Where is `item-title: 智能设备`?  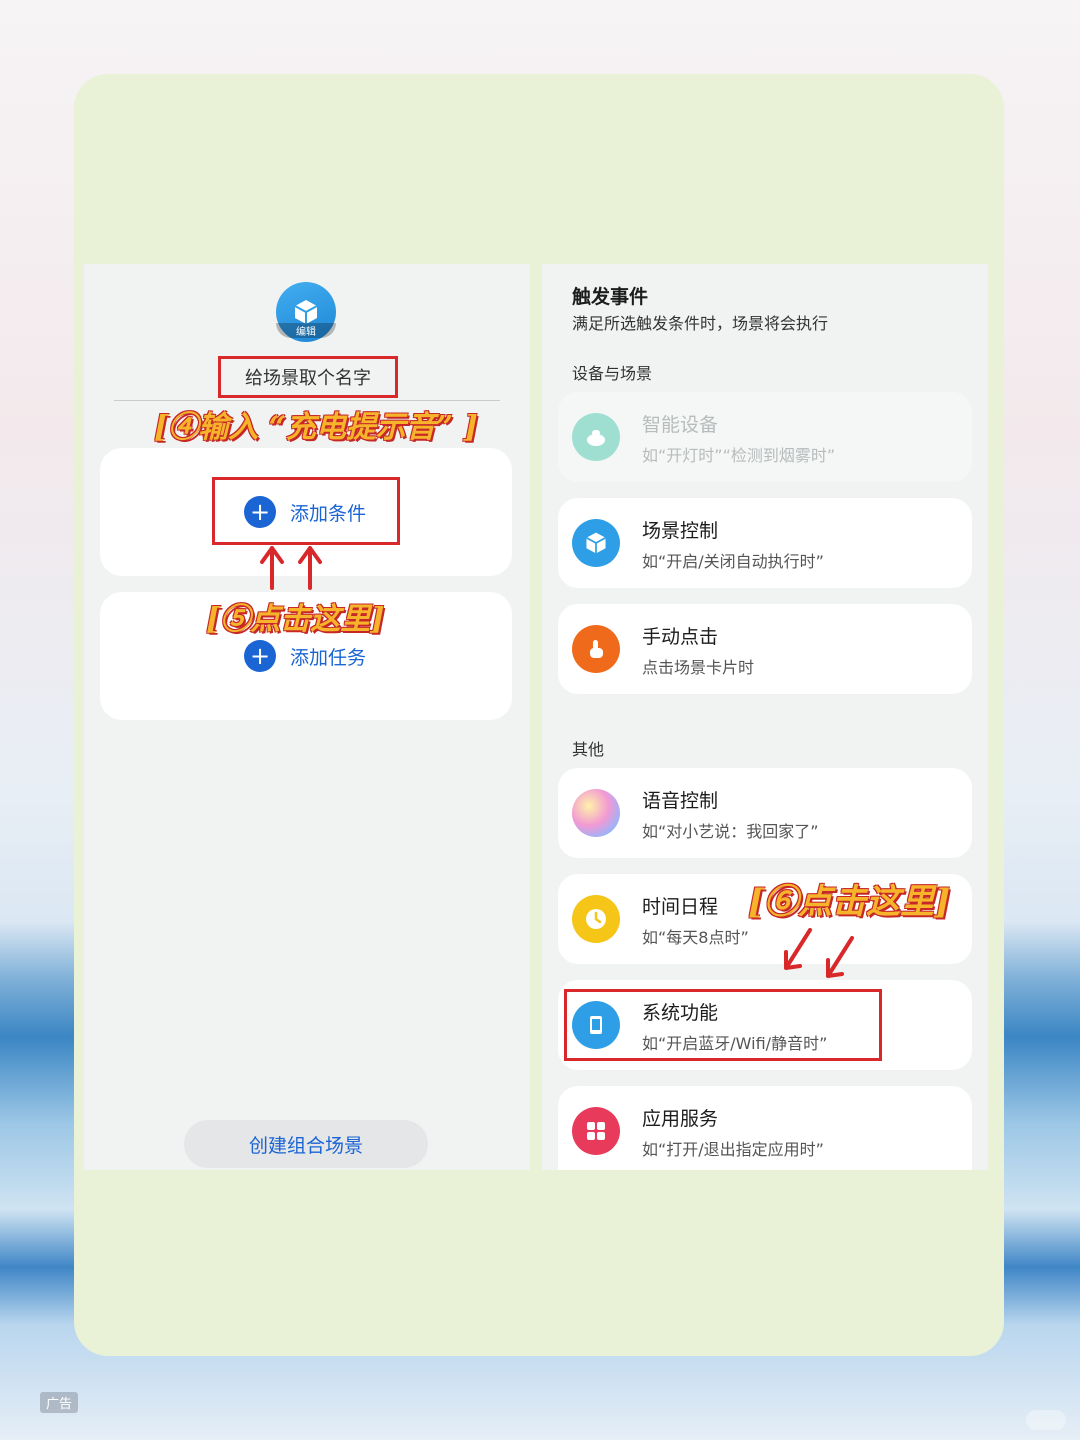 item-title: 智能设备 is located at coordinates (680, 425).